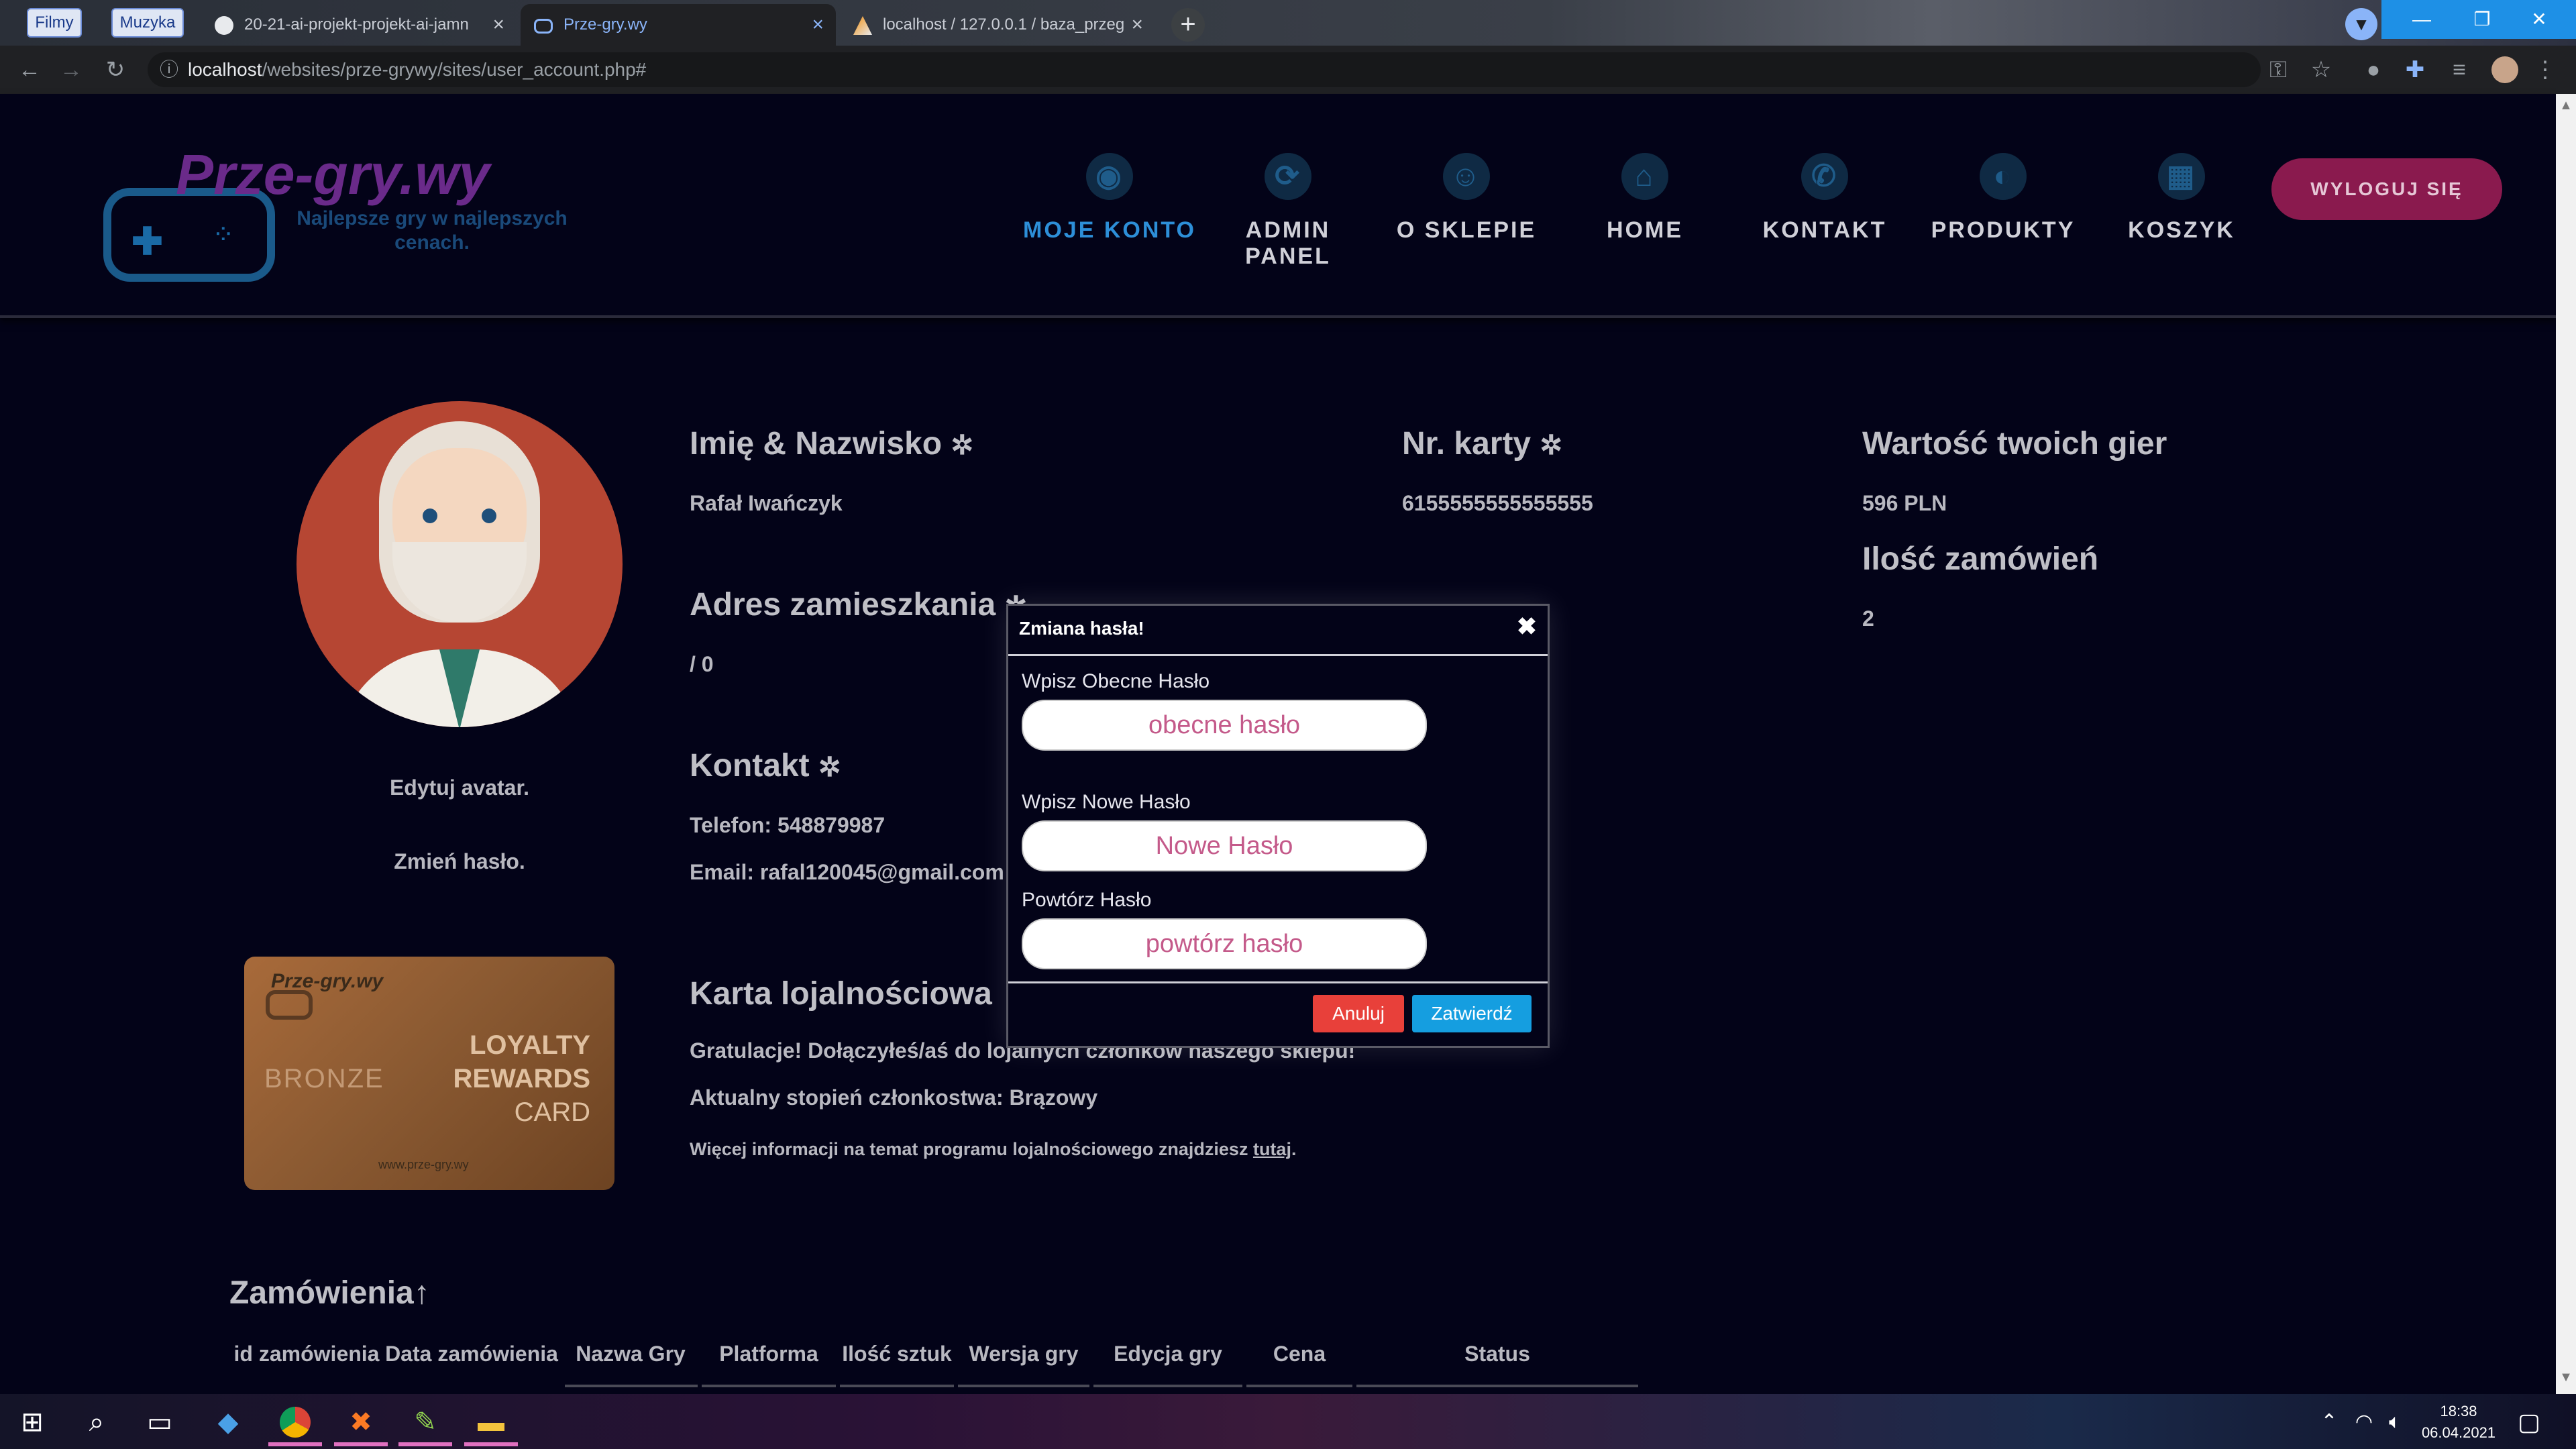 Image resolution: width=2576 pixels, height=1449 pixels. Describe the element at coordinates (1644, 176) in the screenshot. I see `home-icon: ⌂` at that location.